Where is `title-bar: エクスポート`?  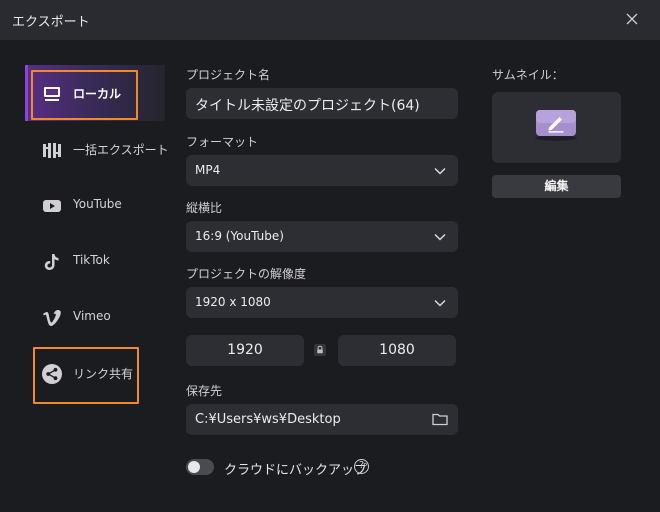
title-bar: エクスポート is located at coordinates (330, 20).